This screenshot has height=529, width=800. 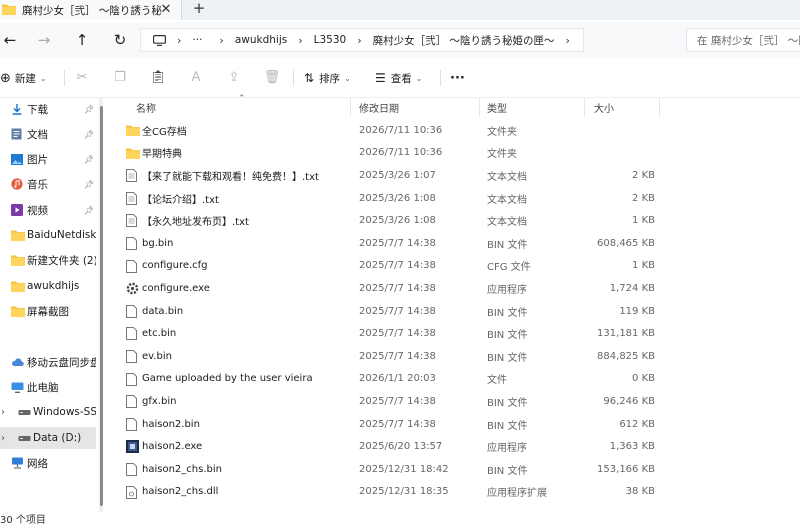 I want to click on breadcrumb-item: 廃村少女［弐］ ～陰り誘う秘姫の匣～, so click(x=464, y=40).